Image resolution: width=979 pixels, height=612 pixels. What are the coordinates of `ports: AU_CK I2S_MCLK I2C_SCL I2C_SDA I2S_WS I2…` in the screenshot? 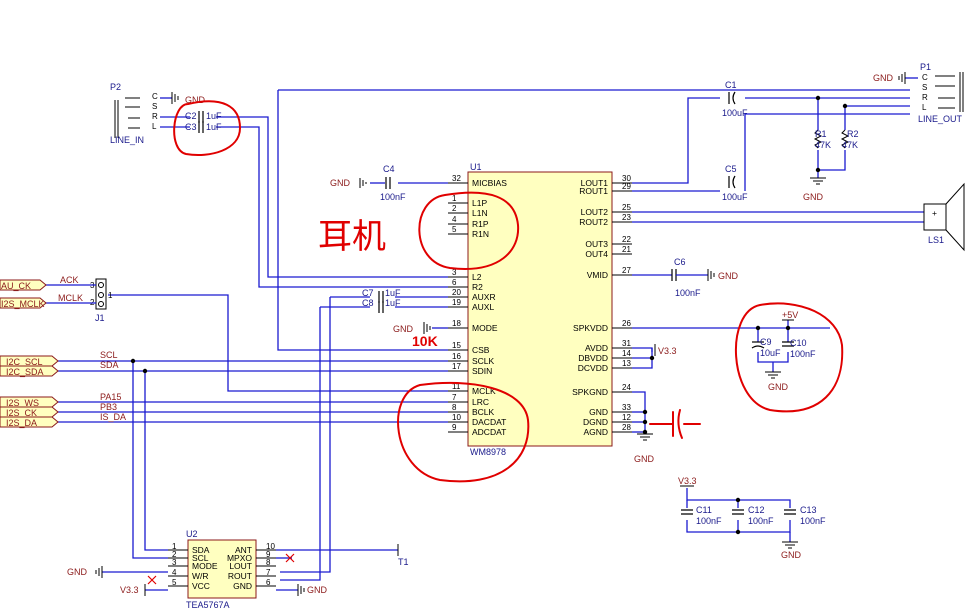 It's located at (29, 353).